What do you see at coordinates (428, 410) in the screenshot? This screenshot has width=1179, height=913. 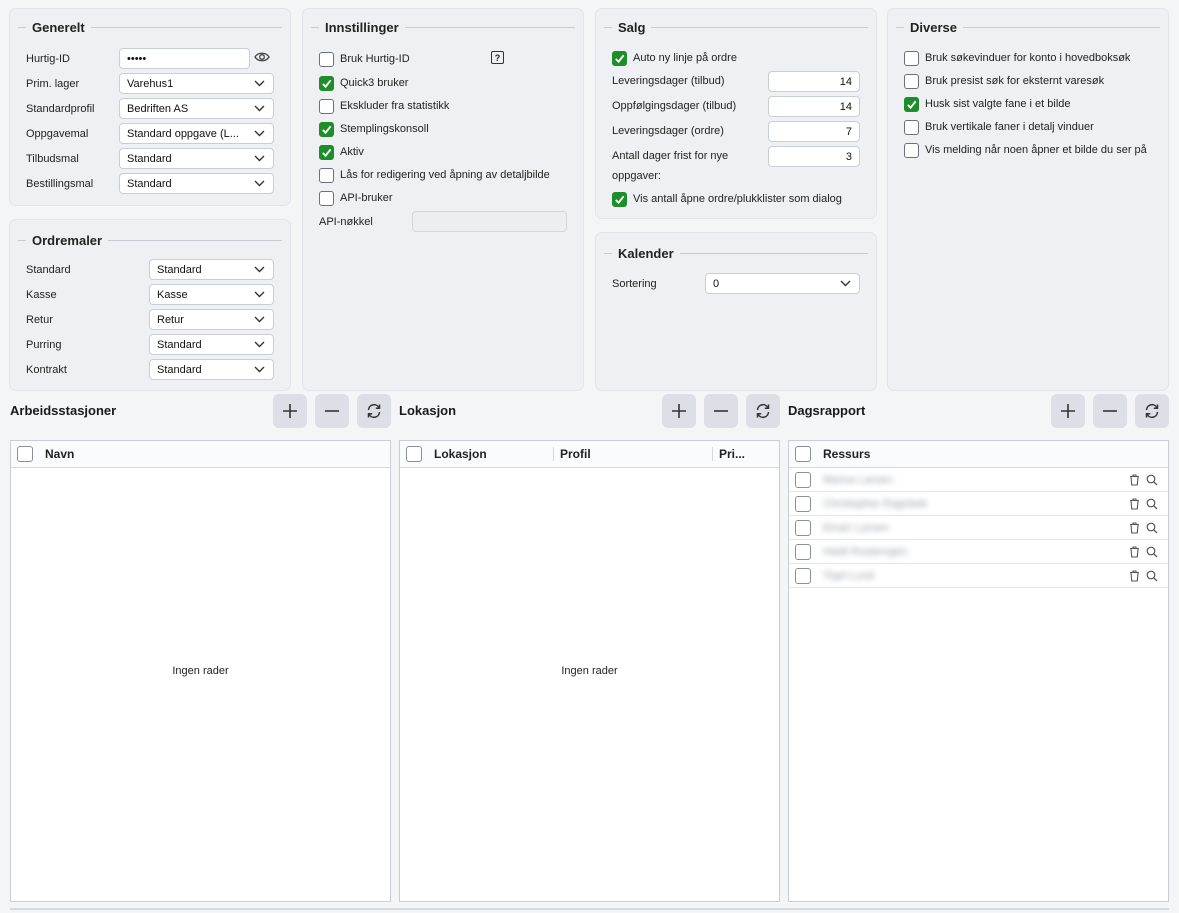 I see `lokasjon-title: Lokasjon` at bounding box center [428, 410].